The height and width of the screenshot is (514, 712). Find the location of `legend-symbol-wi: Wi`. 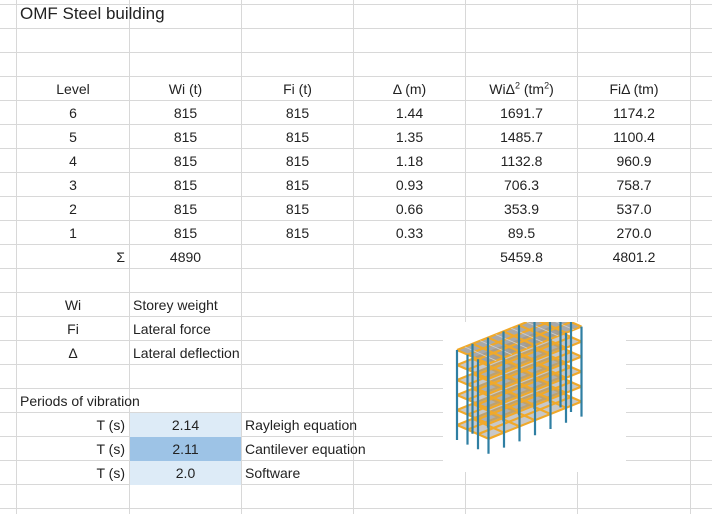

legend-symbol-wi: Wi is located at coordinates (73, 305).